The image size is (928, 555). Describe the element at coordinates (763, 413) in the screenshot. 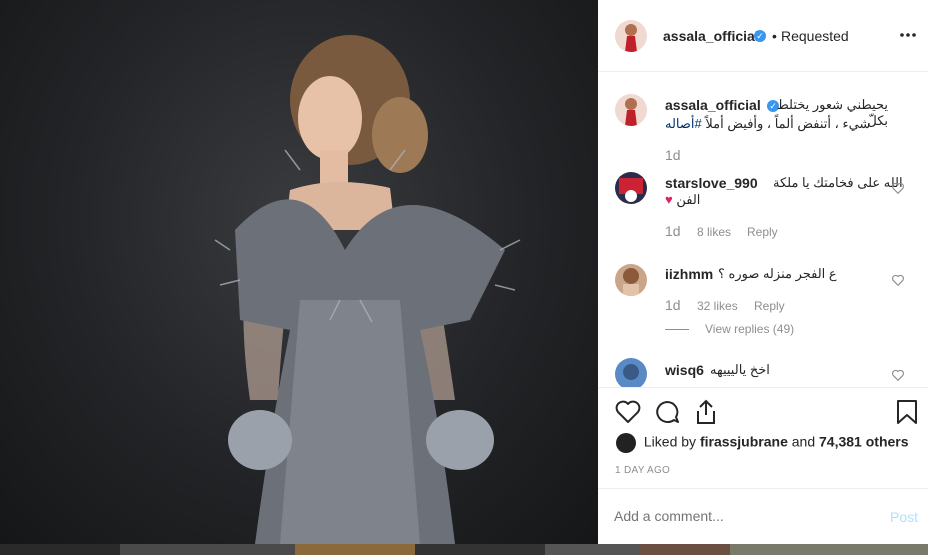

I see `action-bar` at that location.